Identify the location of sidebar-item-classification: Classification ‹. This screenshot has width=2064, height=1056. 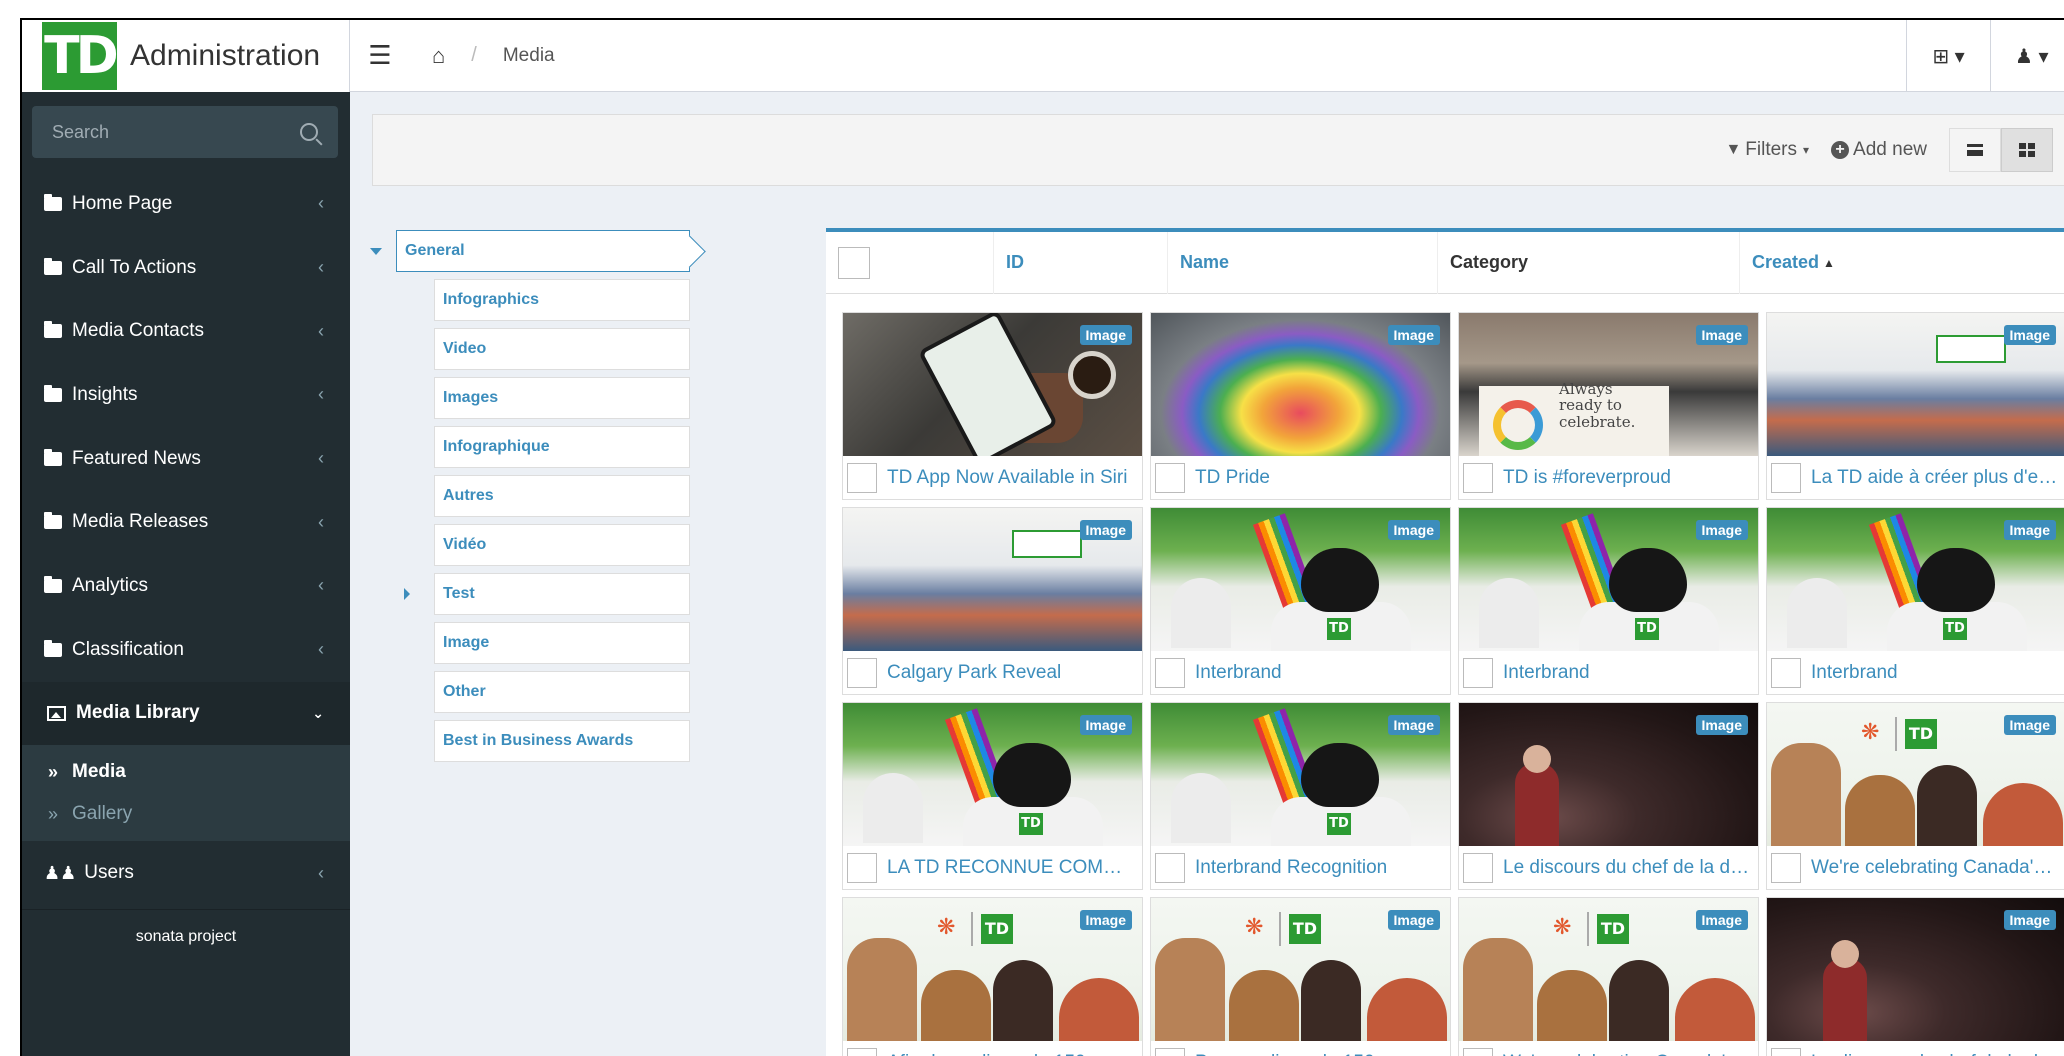
(186, 650).